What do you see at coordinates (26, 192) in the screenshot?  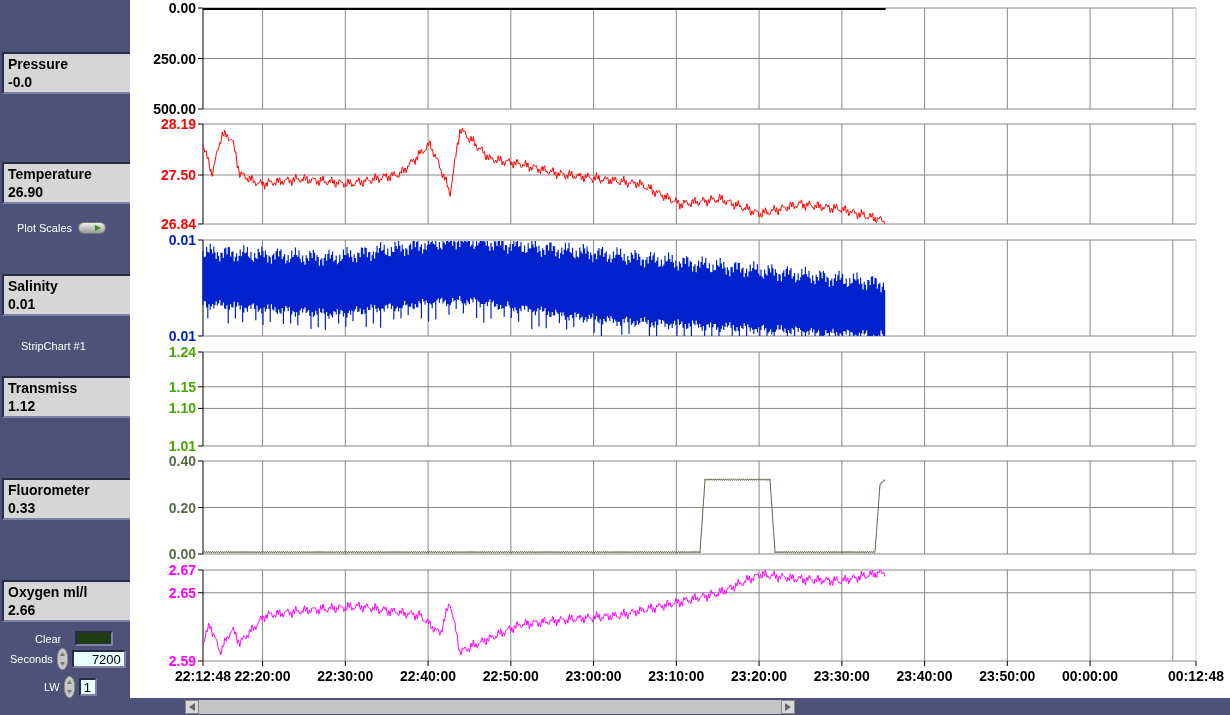 I see `indicator-value: 26.90` at bounding box center [26, 192].